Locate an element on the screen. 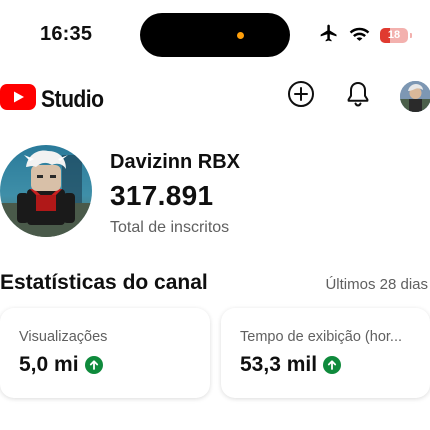 Image resolution: width=430 pixels, height=430 pixels. notifications-button is located at coordinates (358, 96).